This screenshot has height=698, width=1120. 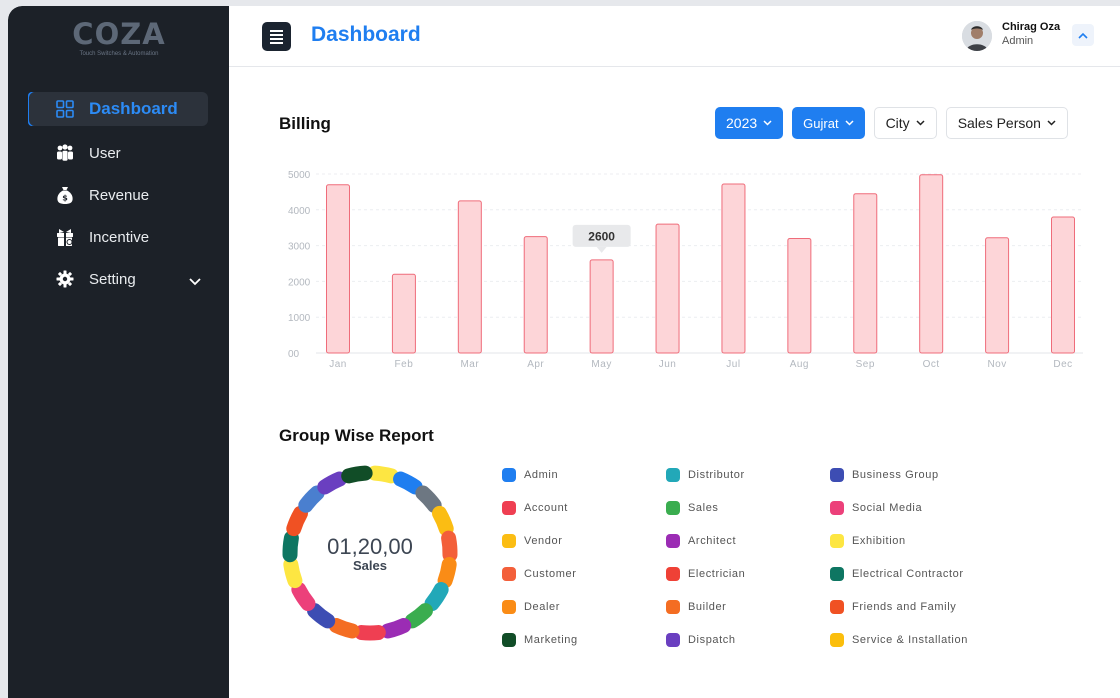 I want to click on legend-item: Exhibition, so click(x=868, y=541).